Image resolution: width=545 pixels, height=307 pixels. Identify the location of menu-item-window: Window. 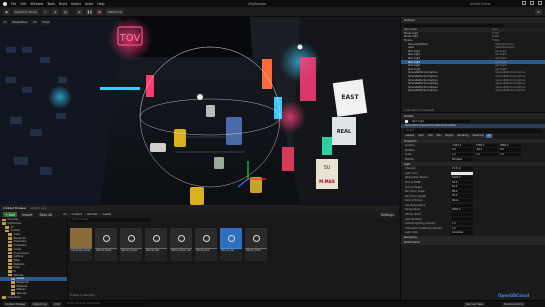
(37, 4).